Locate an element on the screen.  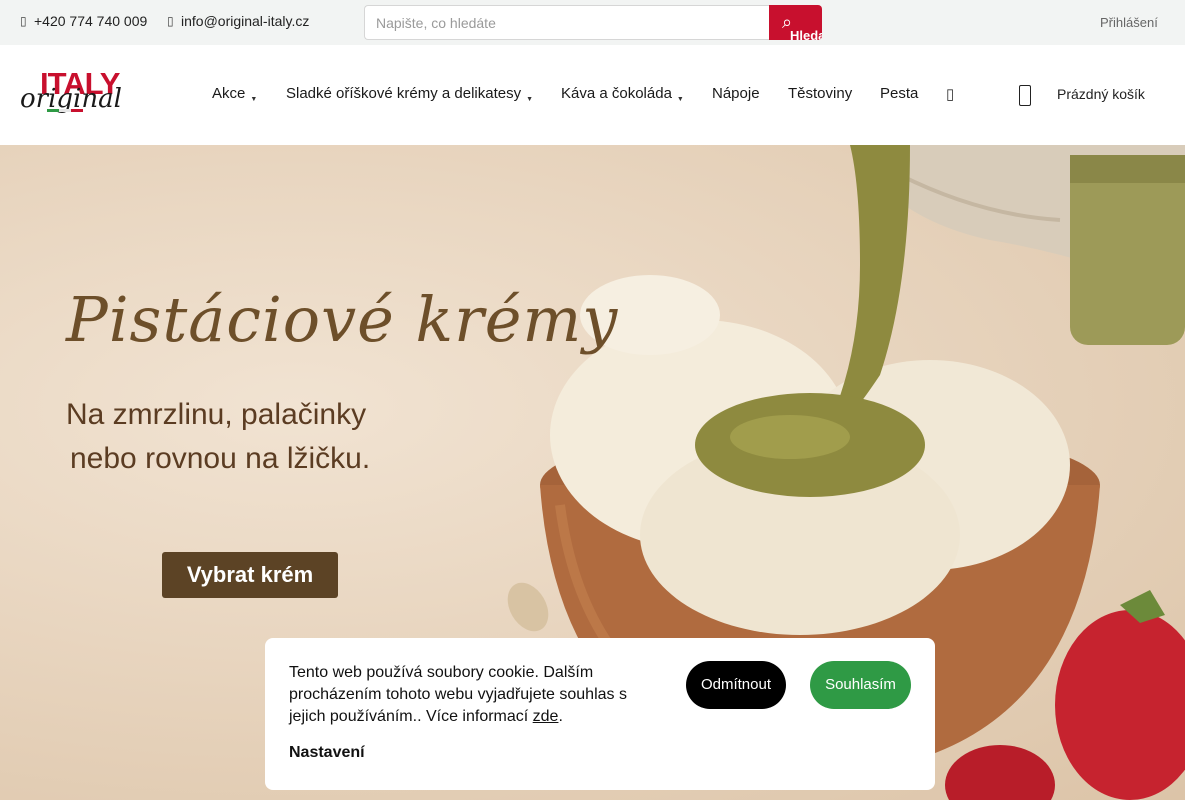
nav-item-pesta: Pesta is located at coordinates (899, 93).